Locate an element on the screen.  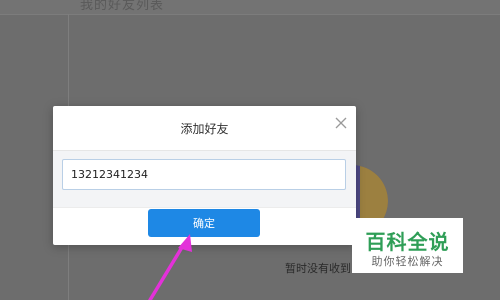
empty-state-text: 暂时没有收到 is located at coordinates (317, 268).